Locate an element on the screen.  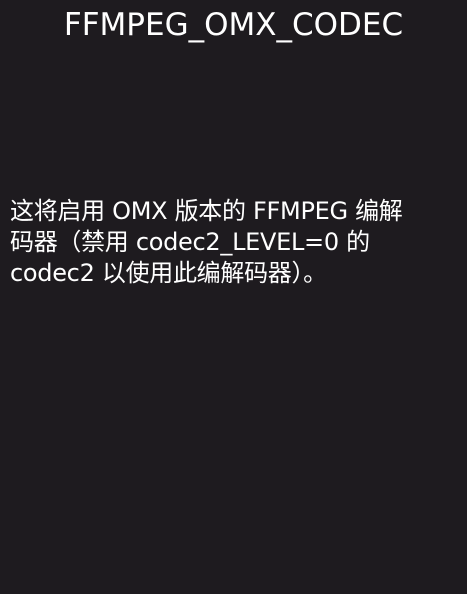
description-line: 这将启用 OMX 版本的 FFMPEG 编解 is located at coordinates (206, 211).